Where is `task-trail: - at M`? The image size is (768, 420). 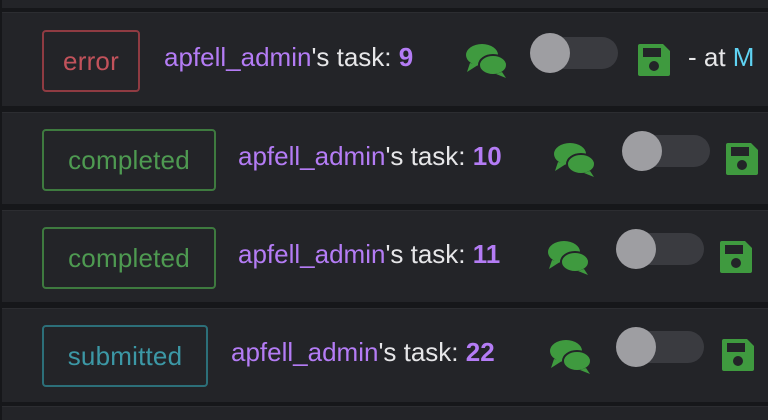
task-trail: - at M is located at coordinates (721, 57).